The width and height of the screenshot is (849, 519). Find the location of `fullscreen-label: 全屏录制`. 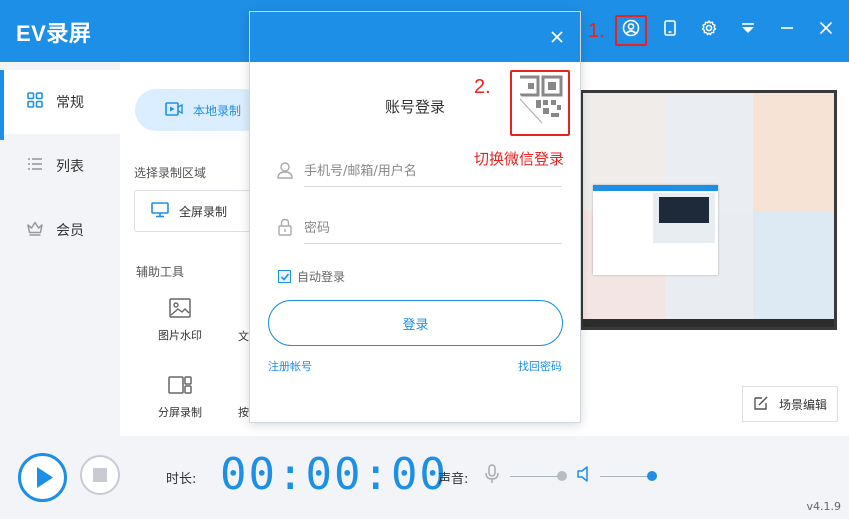

fullscreen-label: 全屏录制 is located at coordinates (203, 211).